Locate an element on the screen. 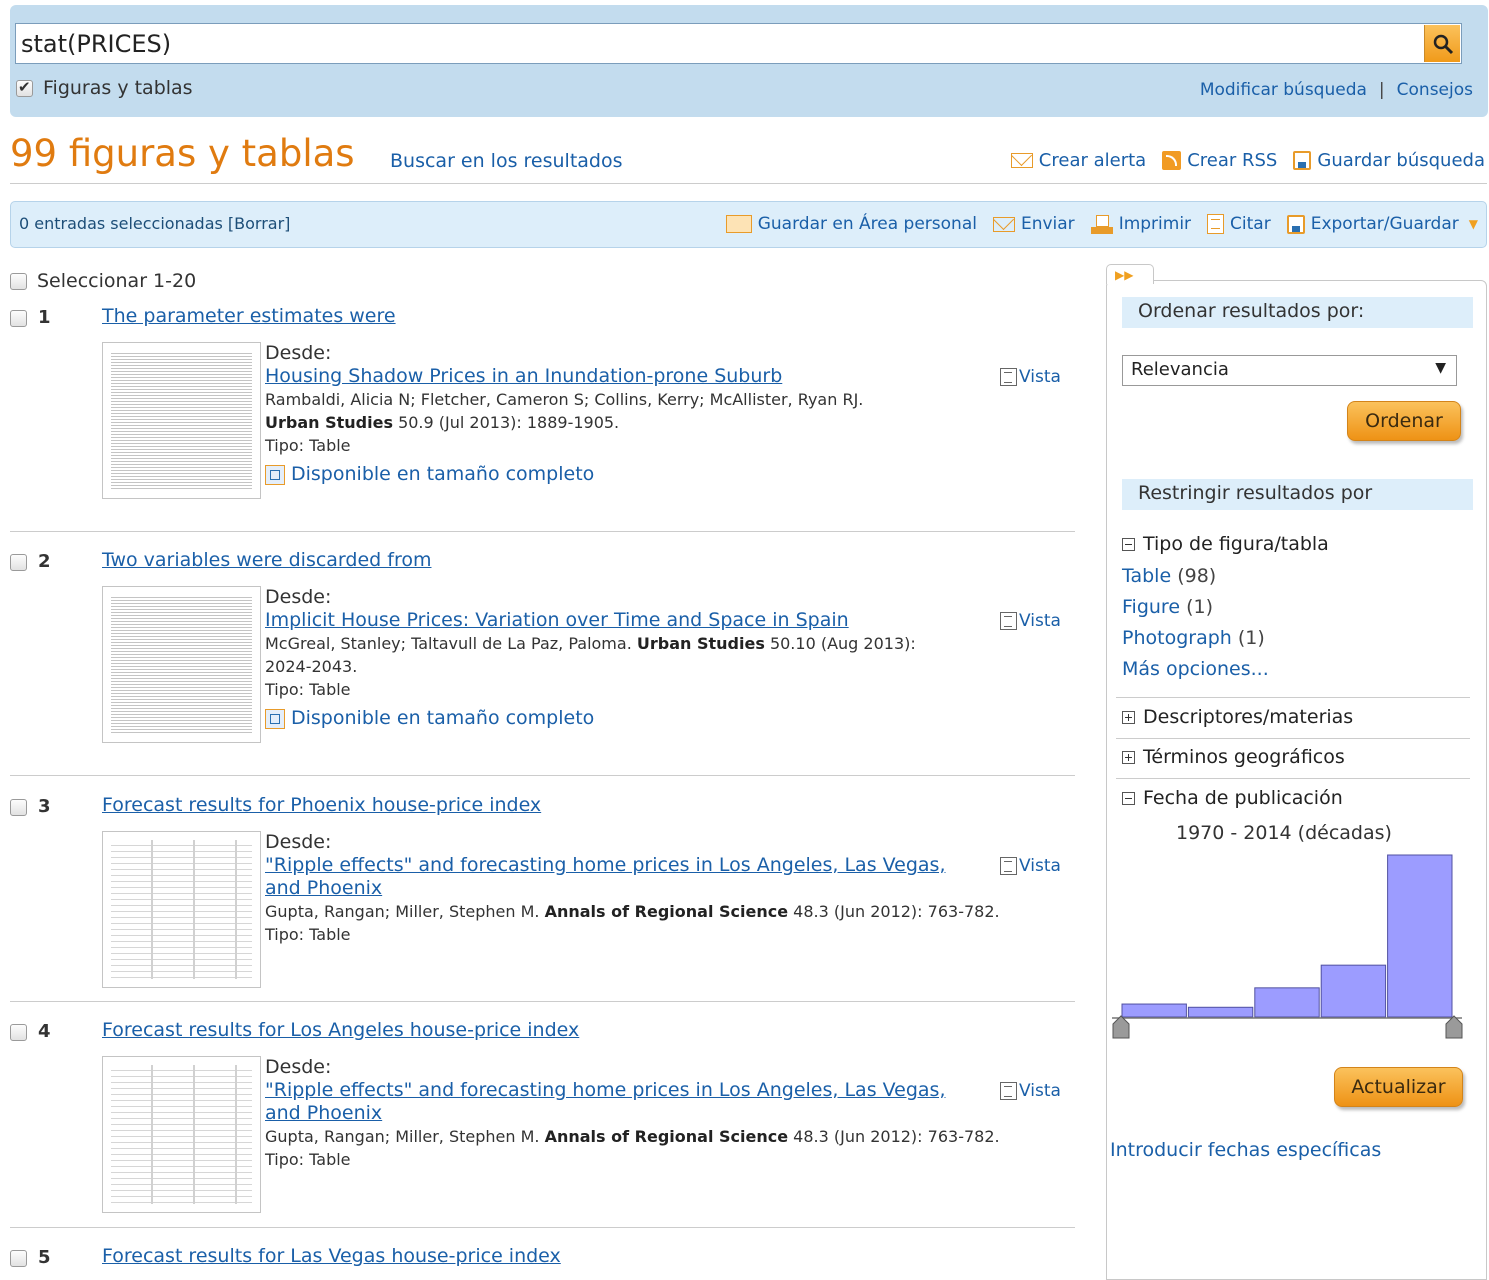 This screenshot has width=1489, height=1280. send-button: Enviar is located at coordinates (1033, 224).